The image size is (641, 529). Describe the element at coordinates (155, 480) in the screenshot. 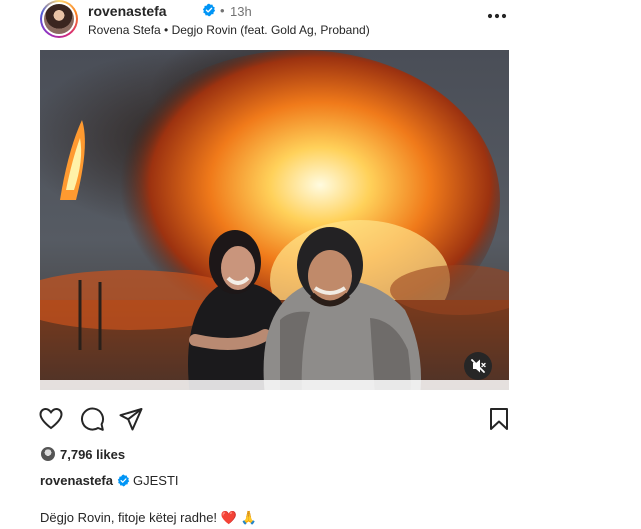

I see `caption-text: GJESTI` at that location.